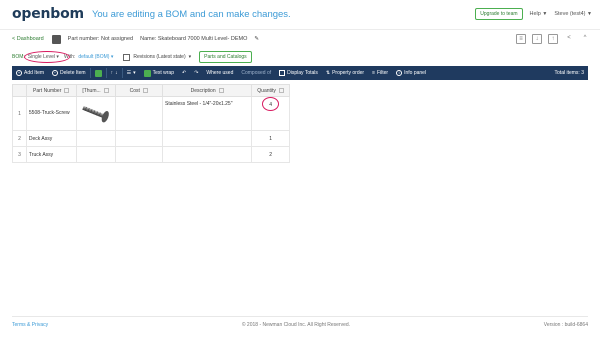 This screenshot has height=342, width=600. What do you see at coordinates (399, 73) in the screenshot?
I see `info-icon: i` at bounding box center [399, 73].